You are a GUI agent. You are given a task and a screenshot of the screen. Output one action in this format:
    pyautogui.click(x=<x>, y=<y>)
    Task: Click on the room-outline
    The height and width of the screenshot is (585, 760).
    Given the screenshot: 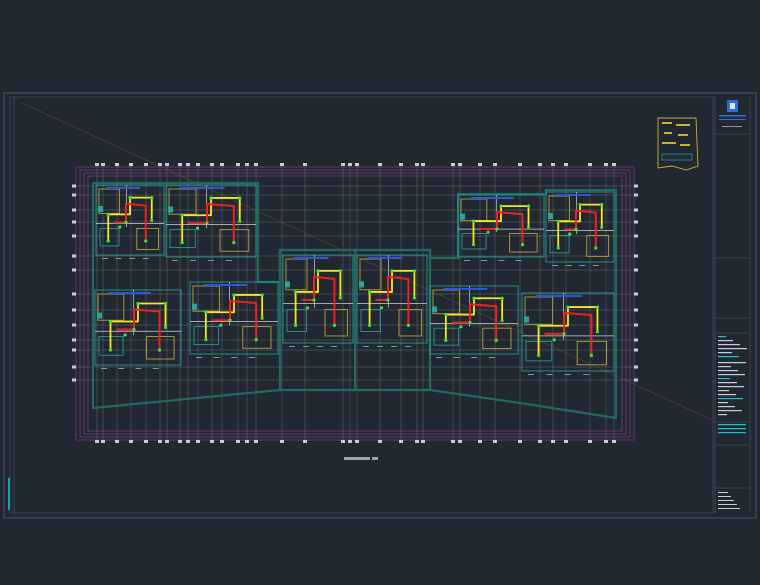 What is the action you would take?
    pyautogui.click(x=148, y=238)
    